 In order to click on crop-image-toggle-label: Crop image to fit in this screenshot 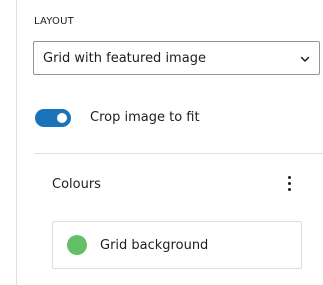, I will do `click(145, 118)`.